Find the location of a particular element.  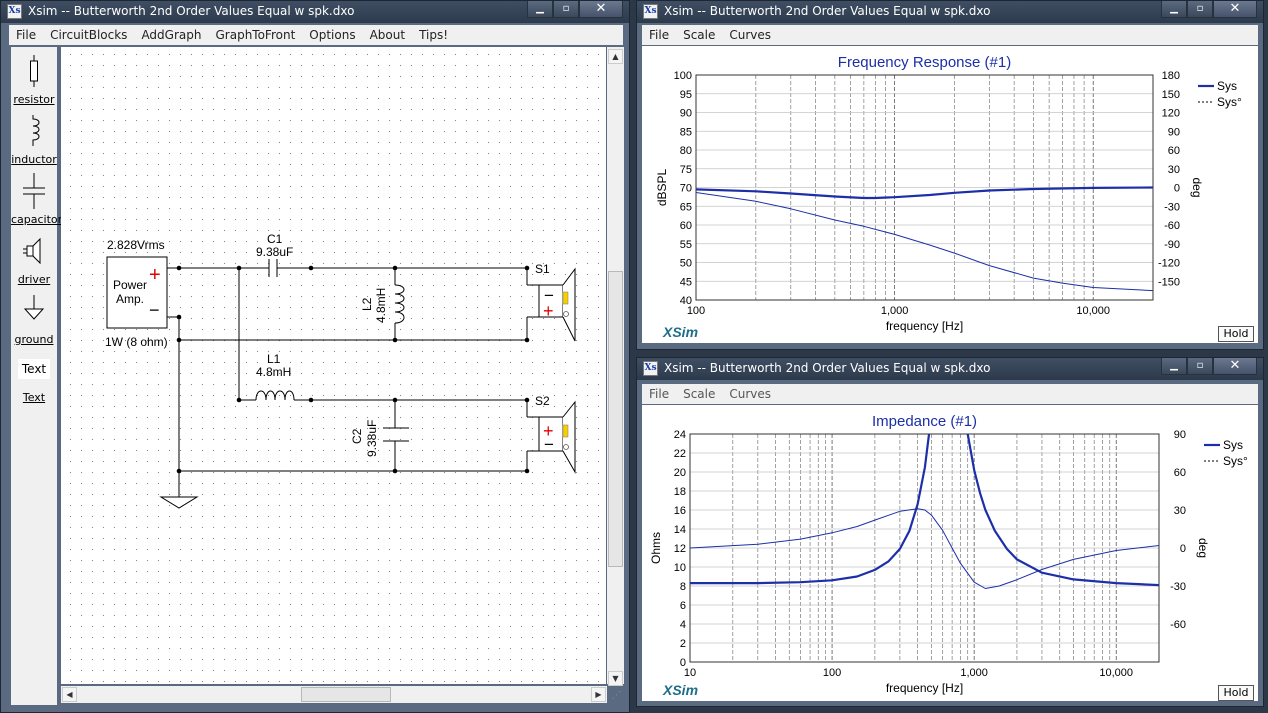

source-voltage-label: 2.828Vrms is located at coordinates (136, 245).